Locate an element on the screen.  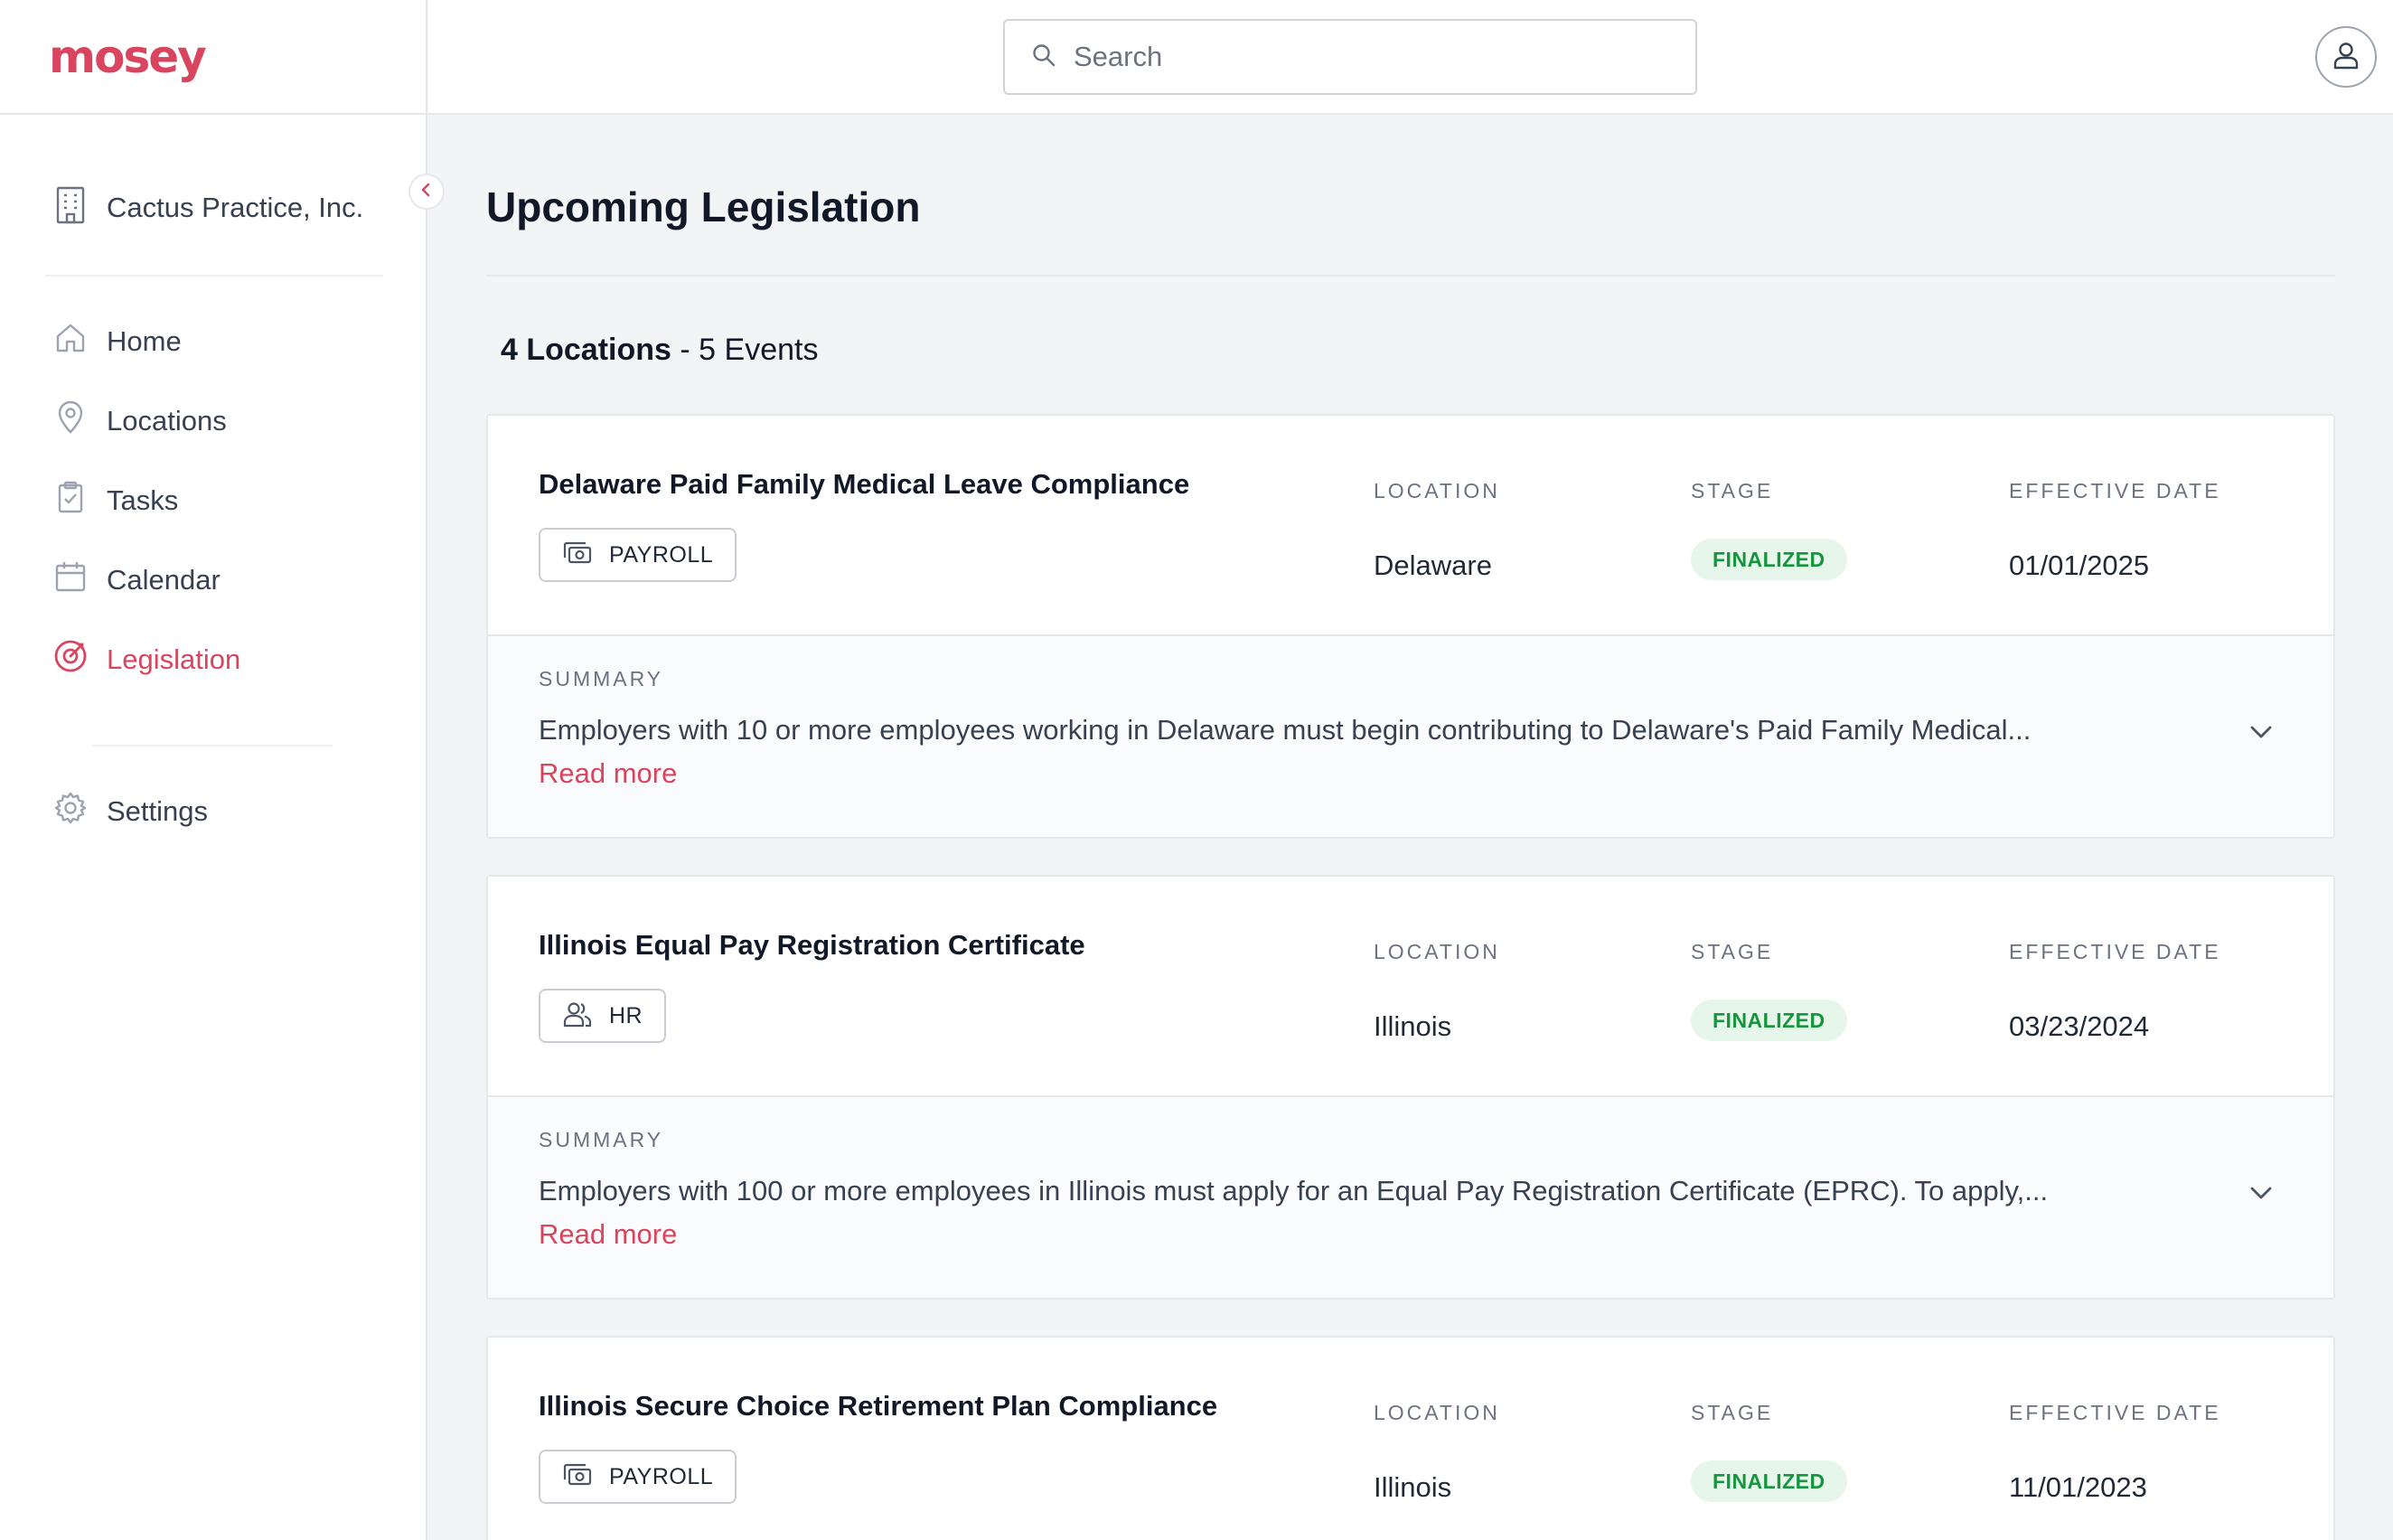
sidebar-item-label: Settings is located at coordinates (158, 811).